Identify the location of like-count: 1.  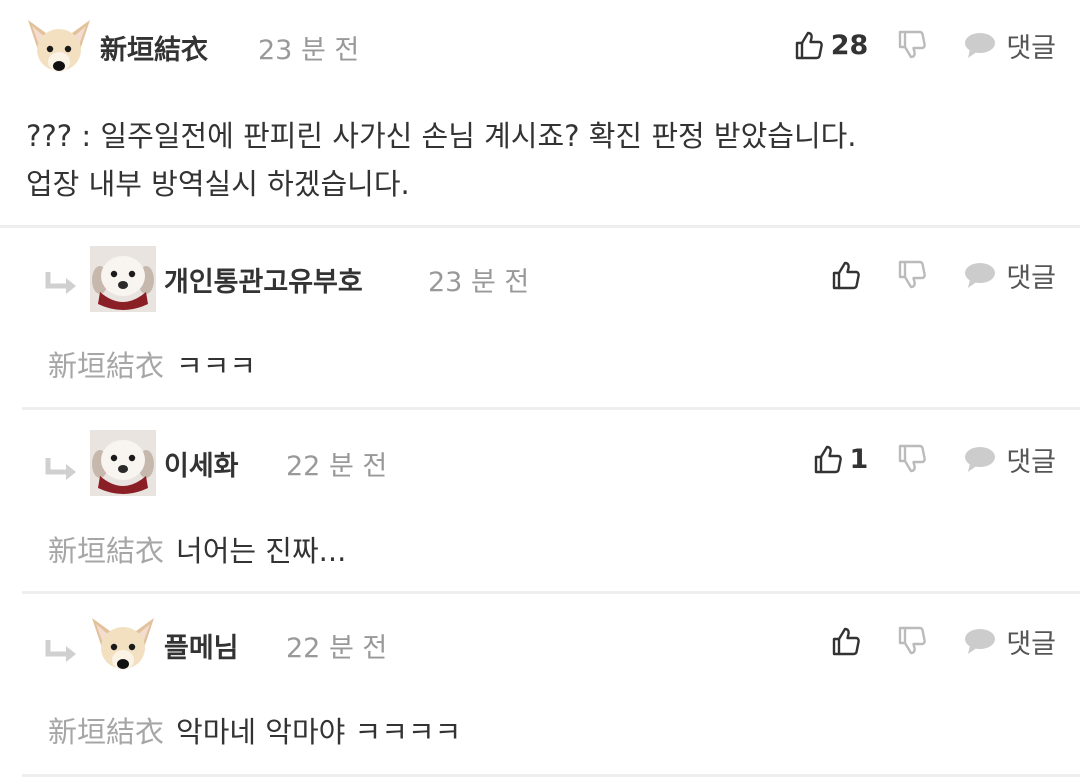
(859, 459).